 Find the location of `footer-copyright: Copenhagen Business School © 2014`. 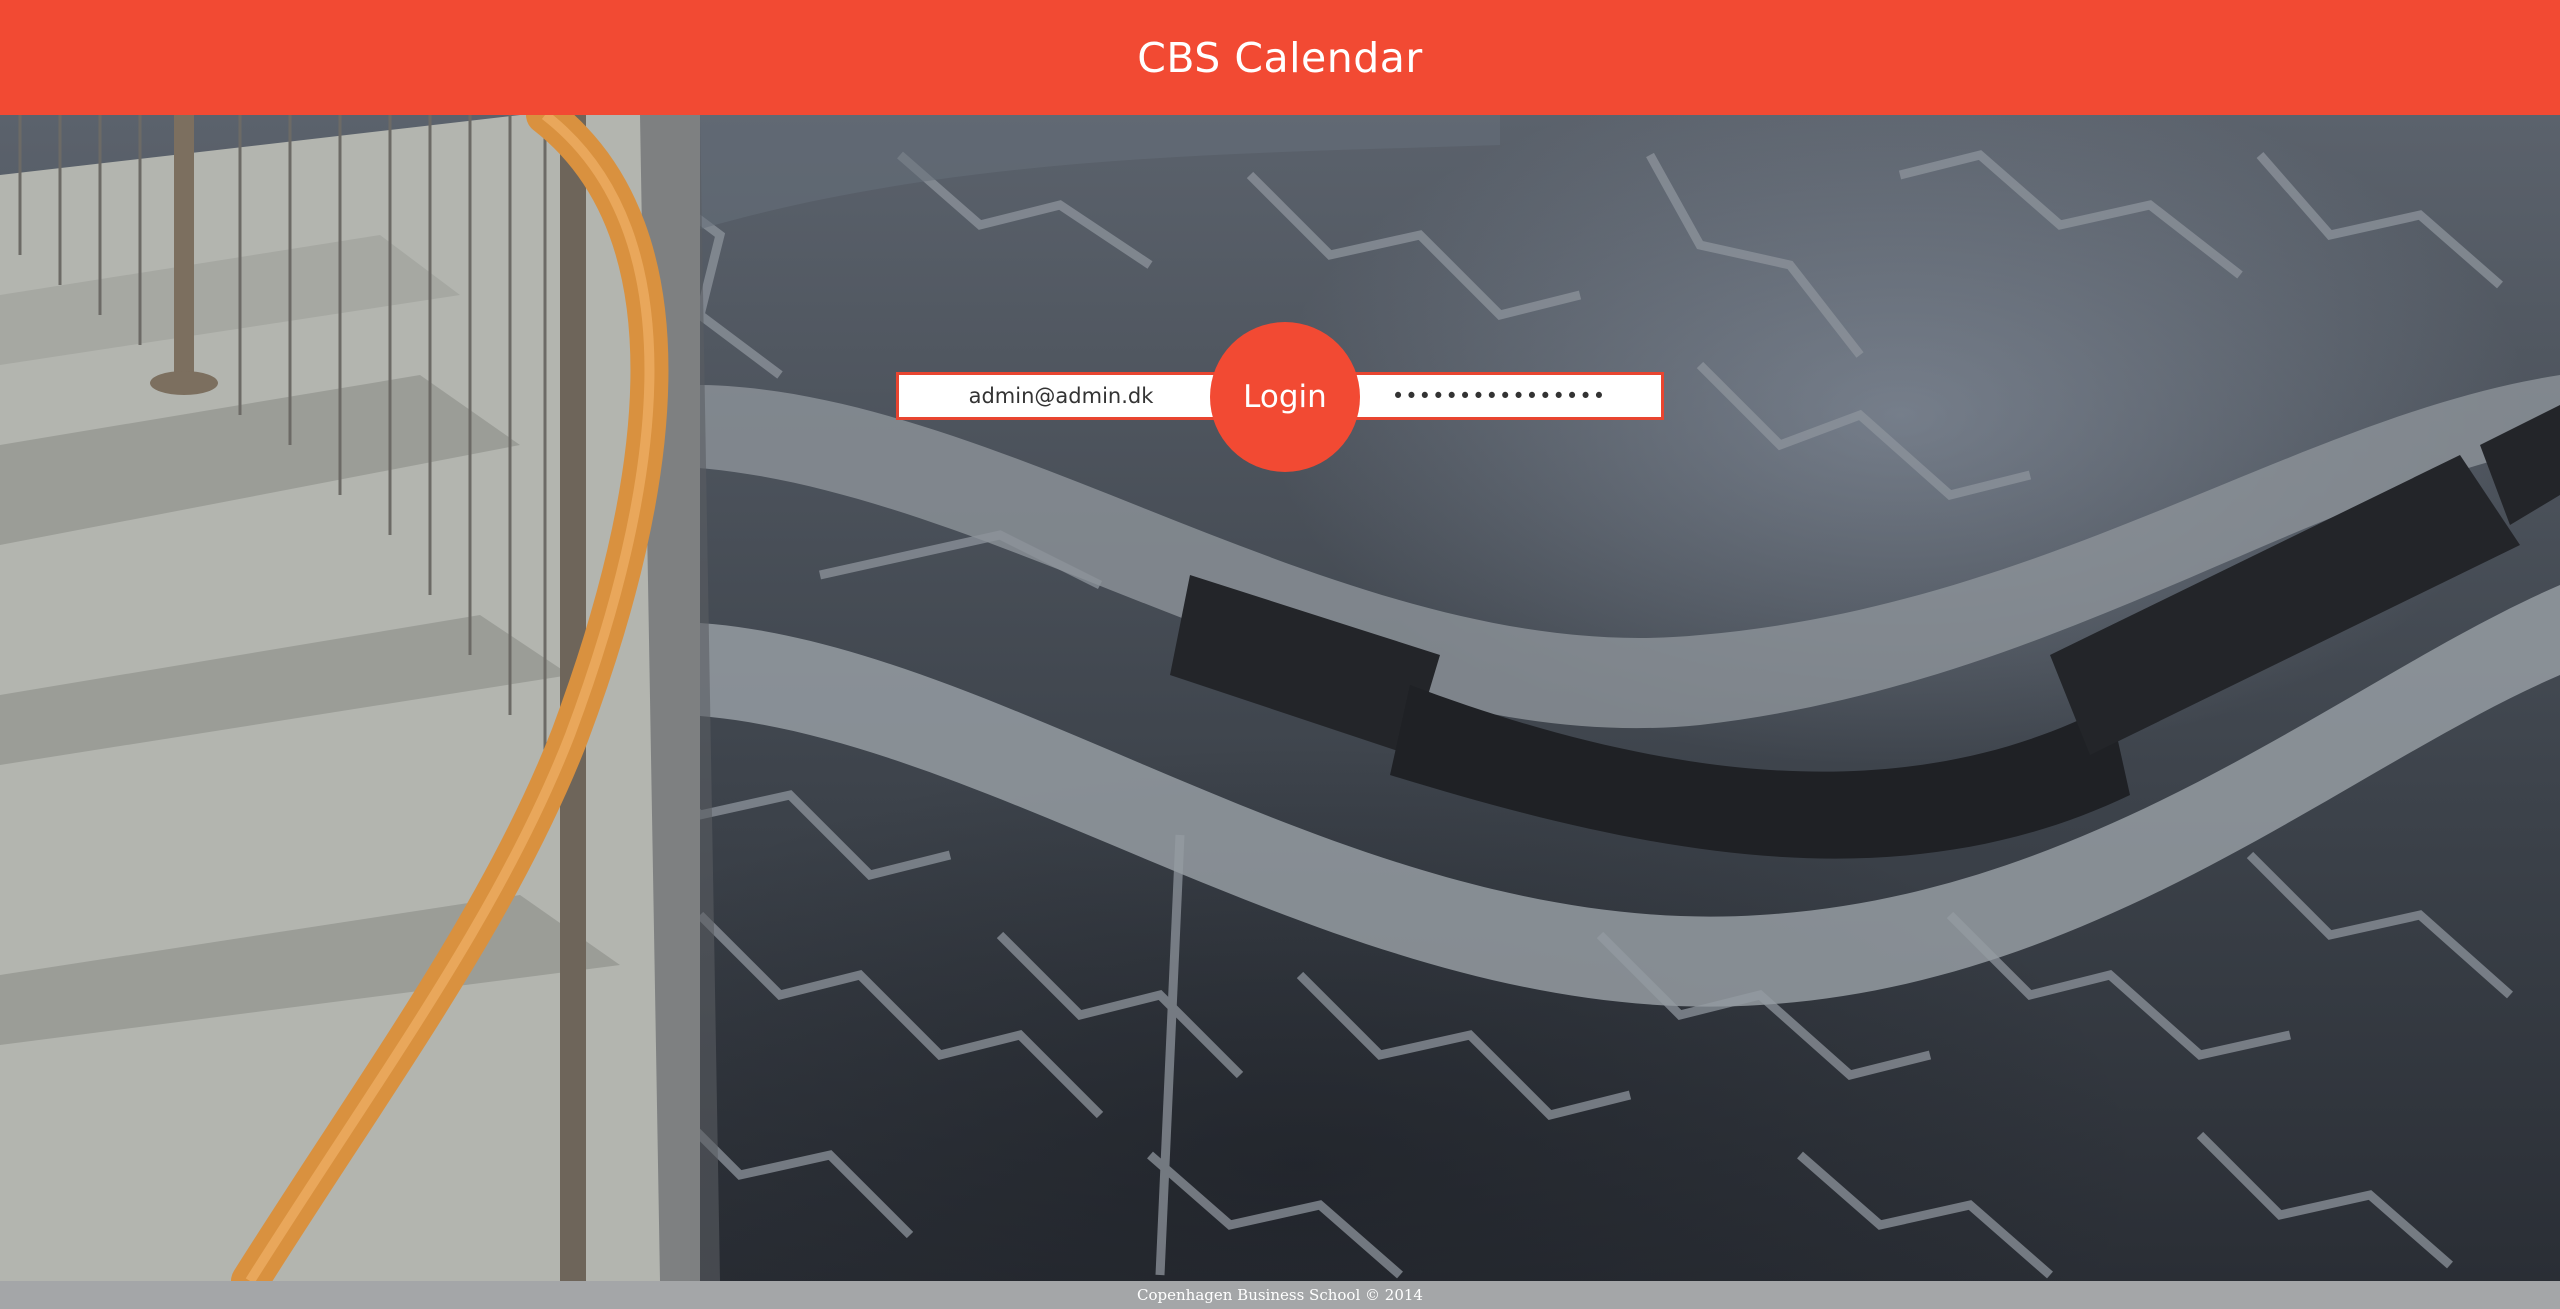

footer-copyright: Copenhagen Business School © 2014 is located at coordinates (1280, 1295).